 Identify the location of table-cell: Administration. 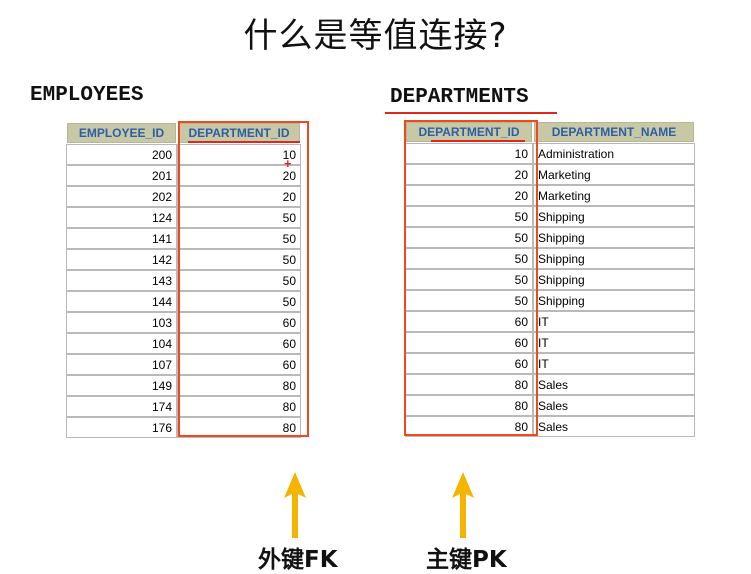
(614, 153).